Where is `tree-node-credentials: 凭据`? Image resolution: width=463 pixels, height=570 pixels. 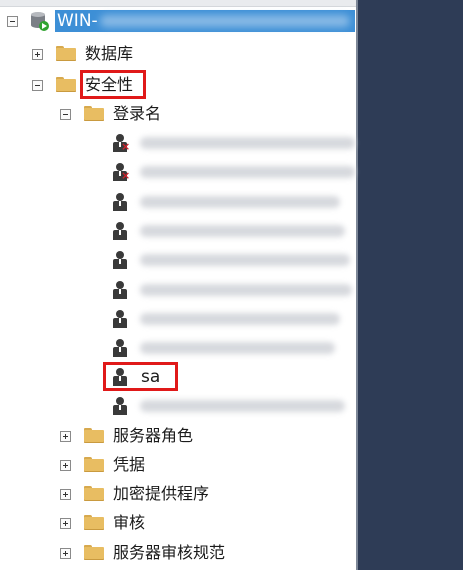 tree-node-credentials: 凭据 is located at coordinates (178, 465).